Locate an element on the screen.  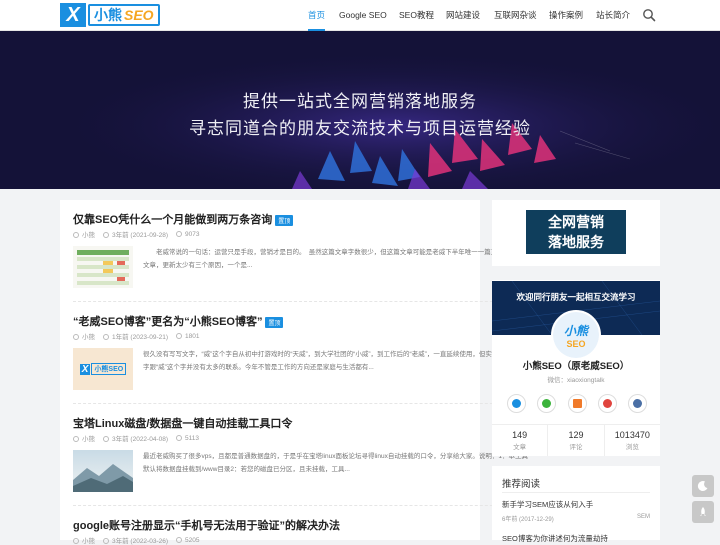
landscape-thumbnail-image is located at coordinates (103, 471).